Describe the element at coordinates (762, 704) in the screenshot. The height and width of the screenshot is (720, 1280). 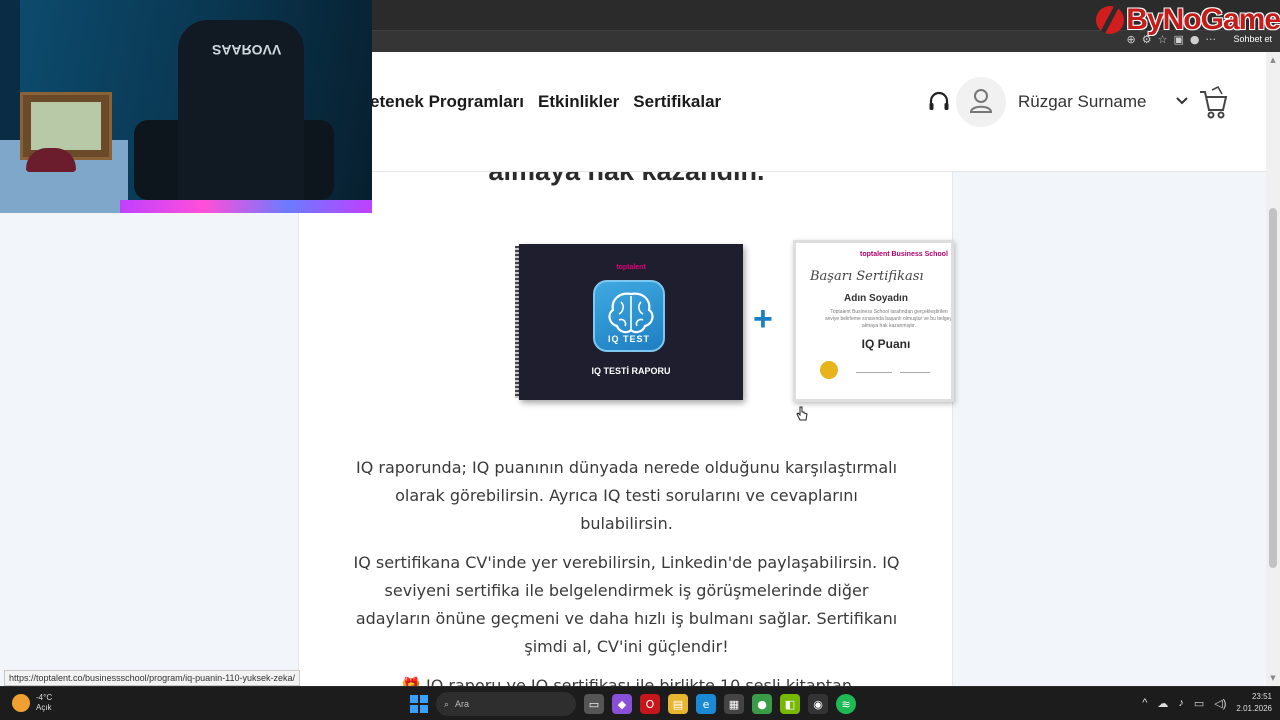
I see `chrome-icon: ●` at that location.